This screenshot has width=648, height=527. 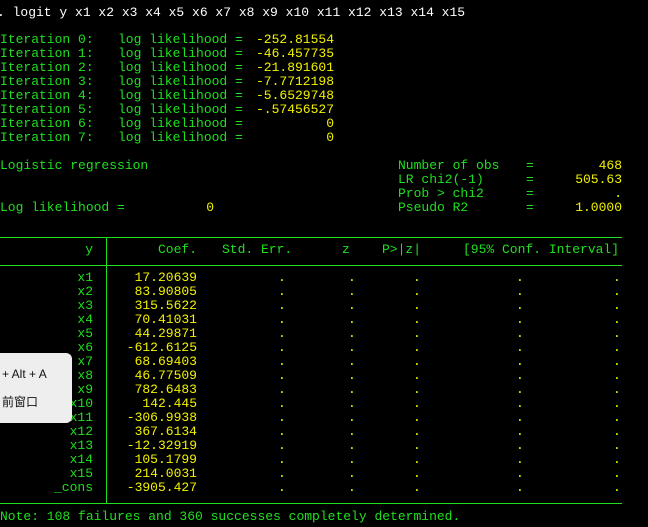 What do you see at coordinates (165, 361) in the screenshot?
I see `row-coef: 68.69403` at bounding box center [165, 361].